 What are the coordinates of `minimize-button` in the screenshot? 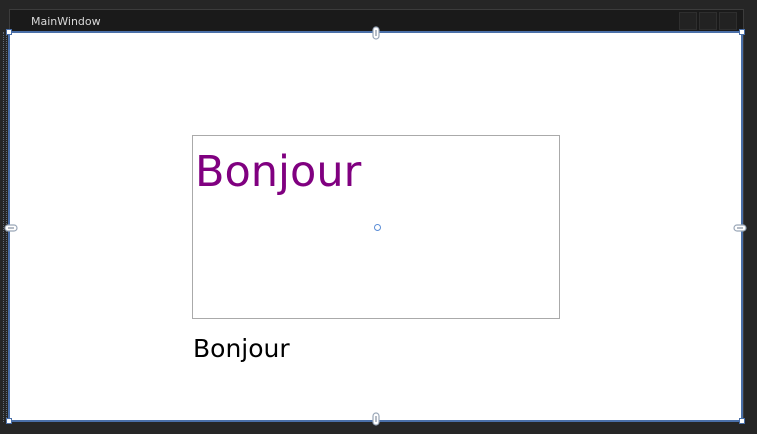 It's located at (688, 21).